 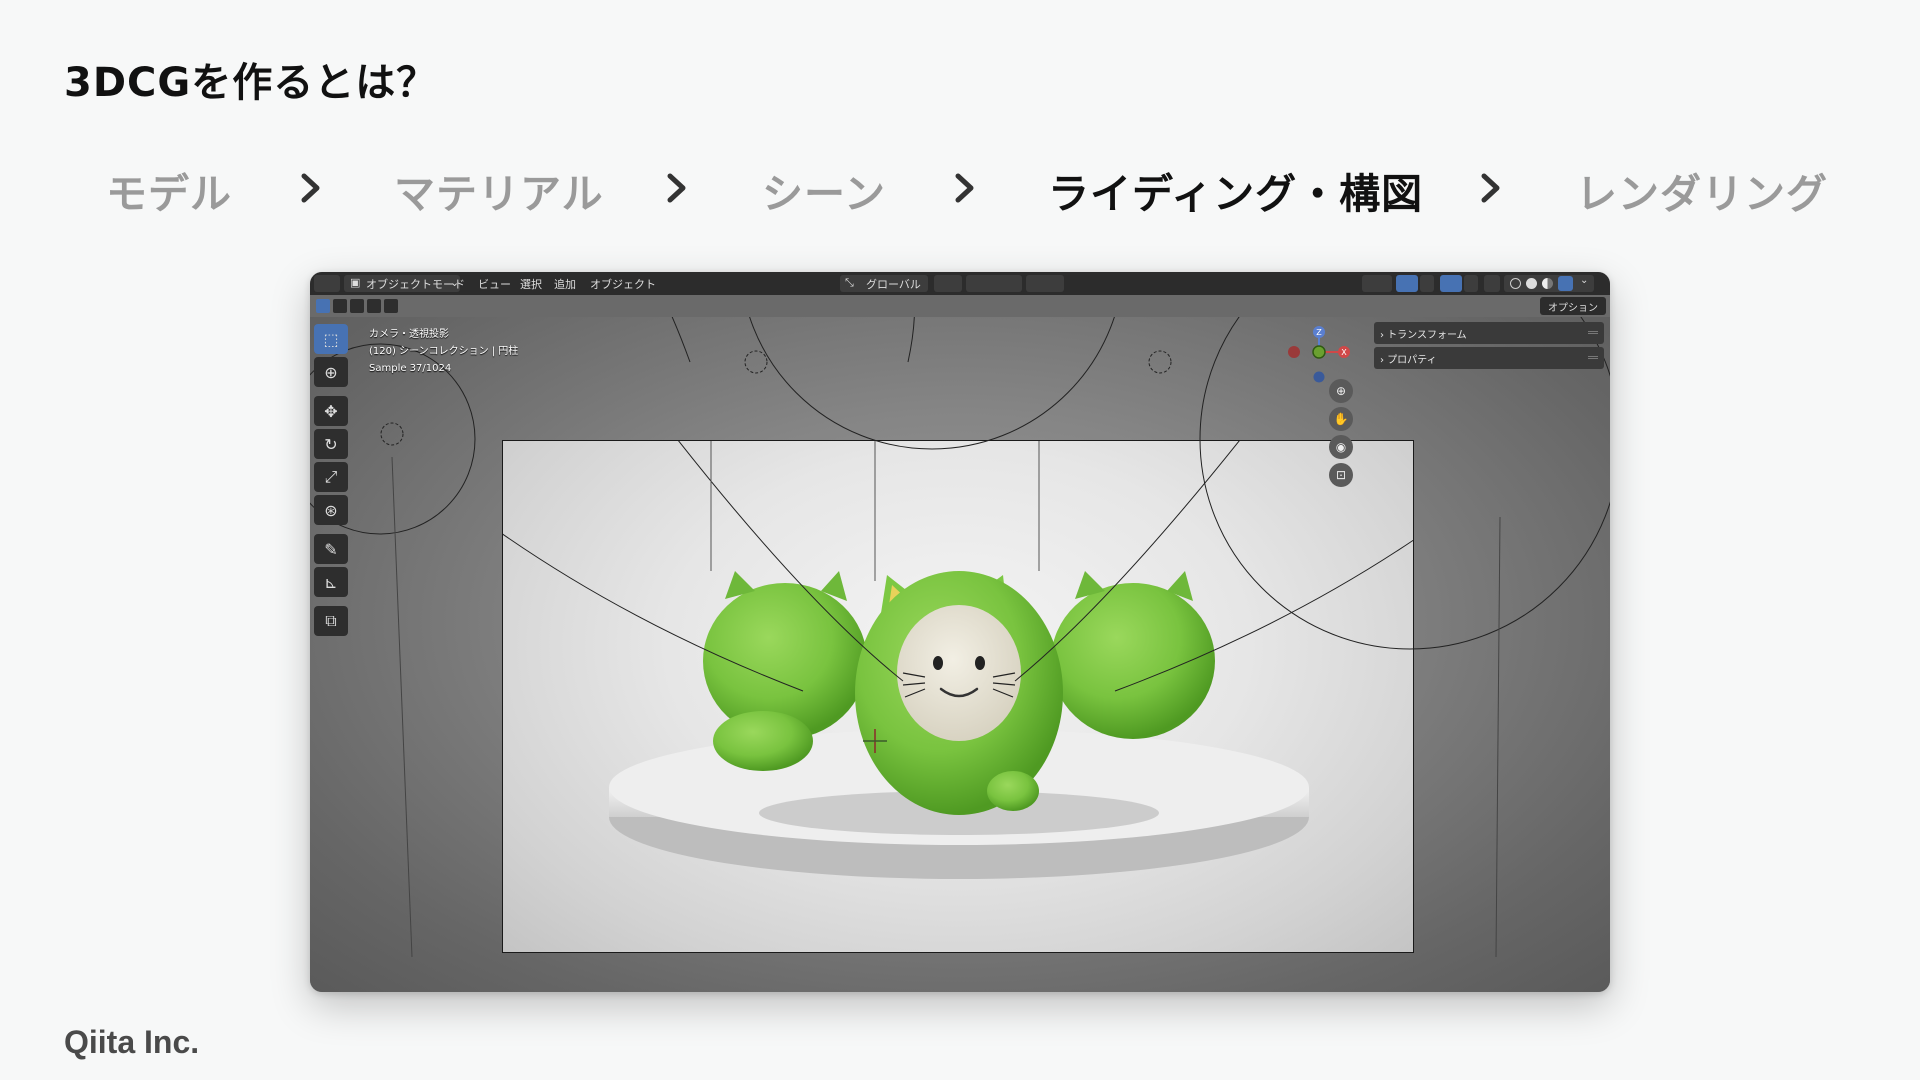 I want to click on measure-tool: ⊾, so click(x=331, y=582).